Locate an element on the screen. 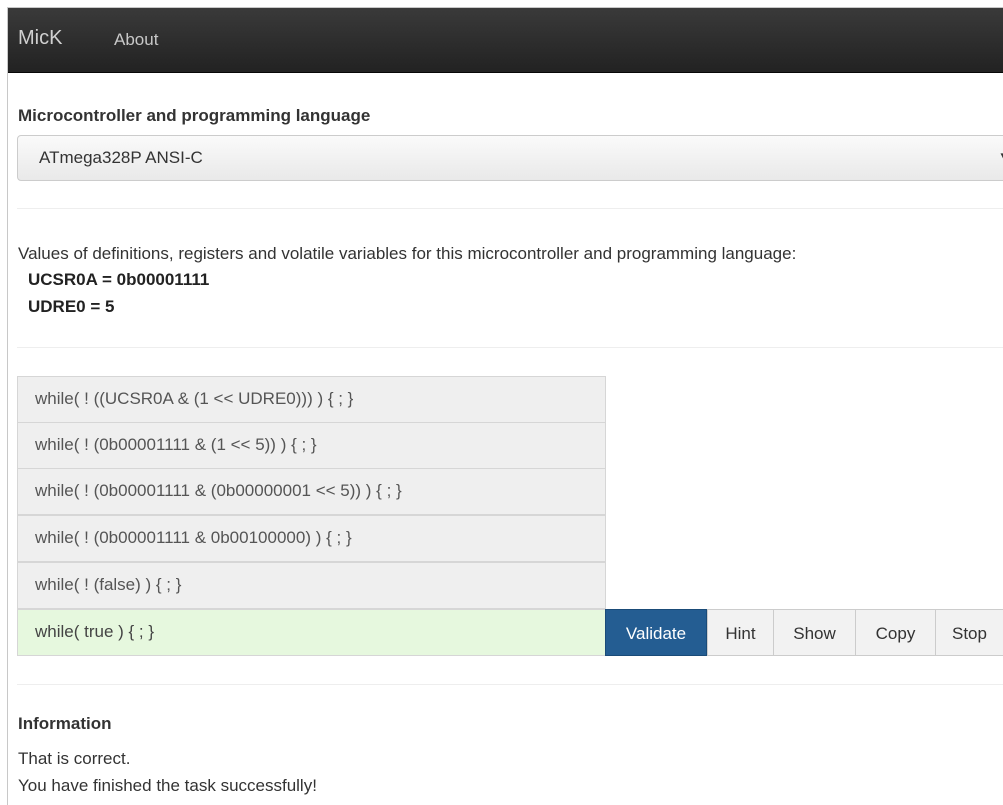 The height and width of the screenshot is (805, 1003). definition-item: UCSR0A = 0b00001111 is located at coordinates (119, 279).